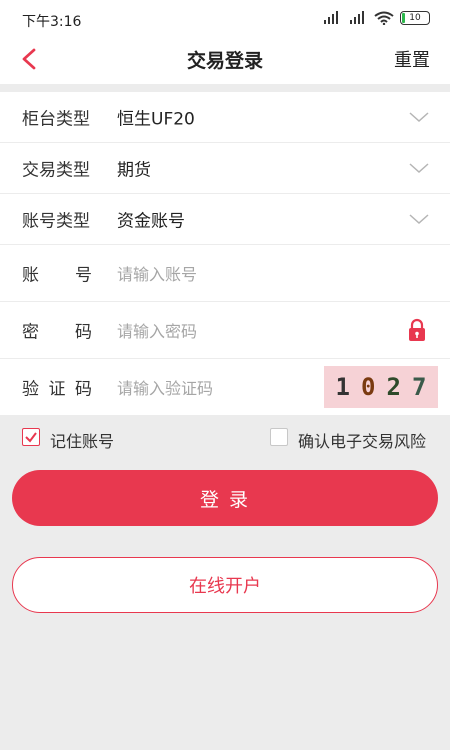 The image size is (450, 750). What do you see at coordinates (83, 389) in the screenshot?
I see `captcha-label-char-3: 码` at bounding box center [83, 389].